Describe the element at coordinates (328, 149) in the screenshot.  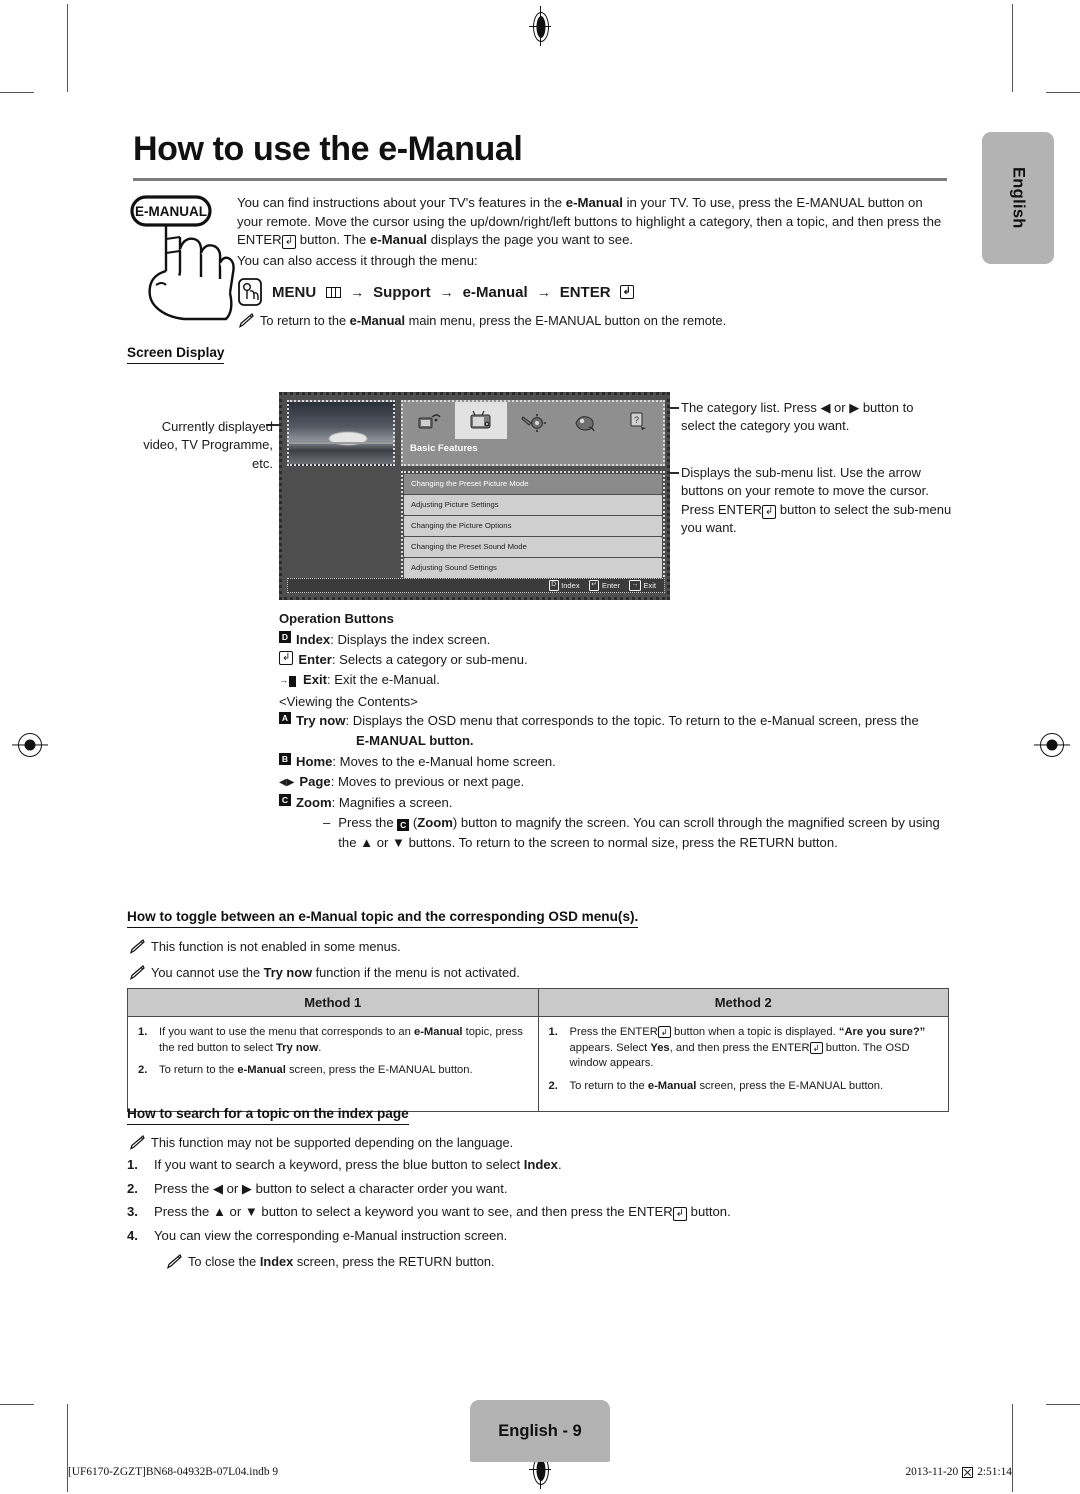
I see `page-title: How to use the e-Manual` at that location.